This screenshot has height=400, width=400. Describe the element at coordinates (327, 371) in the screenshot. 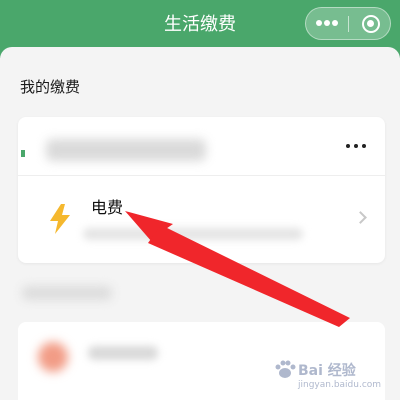

I see `watermark-brand: Bai 经验` at that location.